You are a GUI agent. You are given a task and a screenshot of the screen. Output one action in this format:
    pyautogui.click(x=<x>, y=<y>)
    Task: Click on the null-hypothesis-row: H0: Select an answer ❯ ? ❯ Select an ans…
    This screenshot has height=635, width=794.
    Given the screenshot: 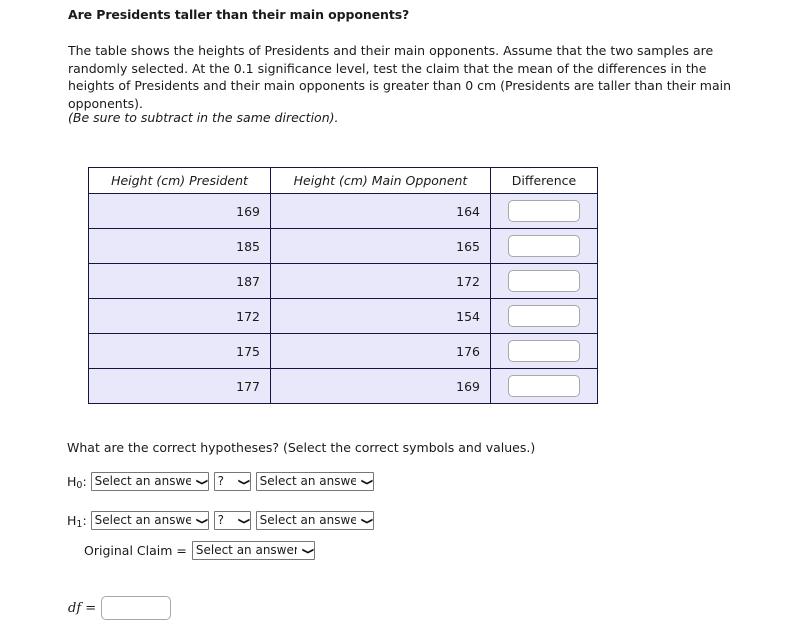 What is the action you would take?
    pyautogui.click(x=220, y=481)
    